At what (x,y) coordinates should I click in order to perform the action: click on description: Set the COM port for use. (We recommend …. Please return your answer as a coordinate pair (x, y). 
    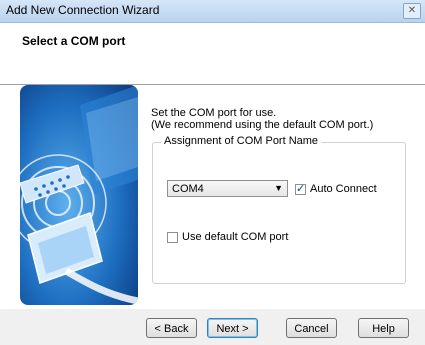
    Looking at the image, I should click on (262, 119).